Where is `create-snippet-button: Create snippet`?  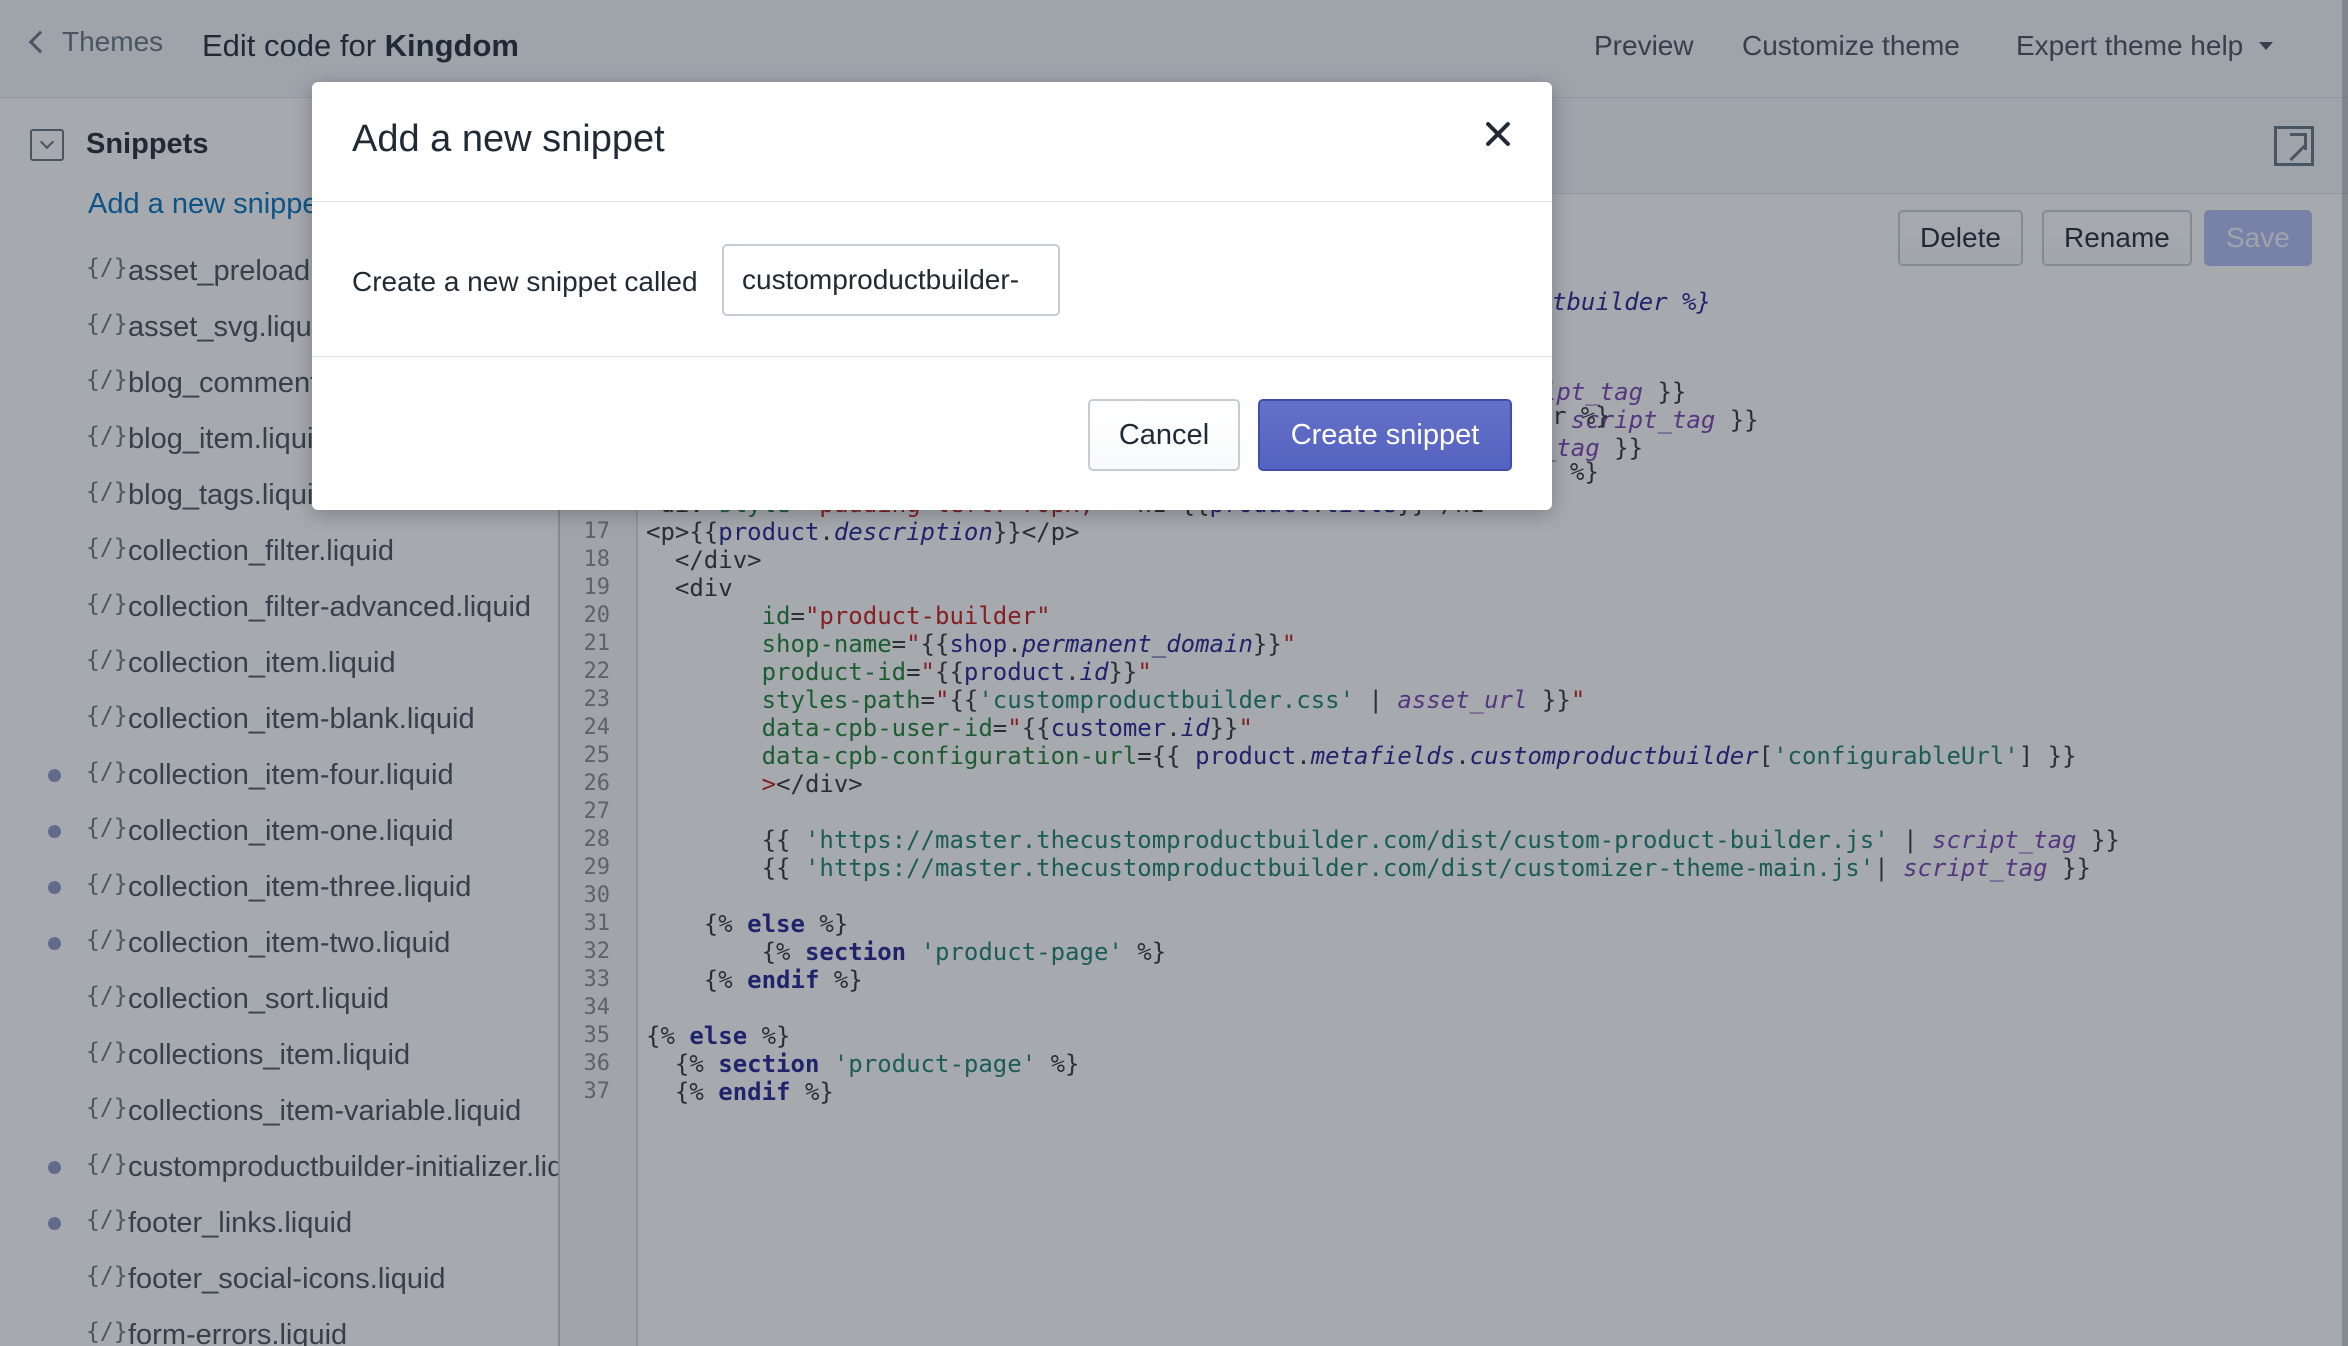
create-snippet-button: Create snippet is located at coordinates (1385, 435).